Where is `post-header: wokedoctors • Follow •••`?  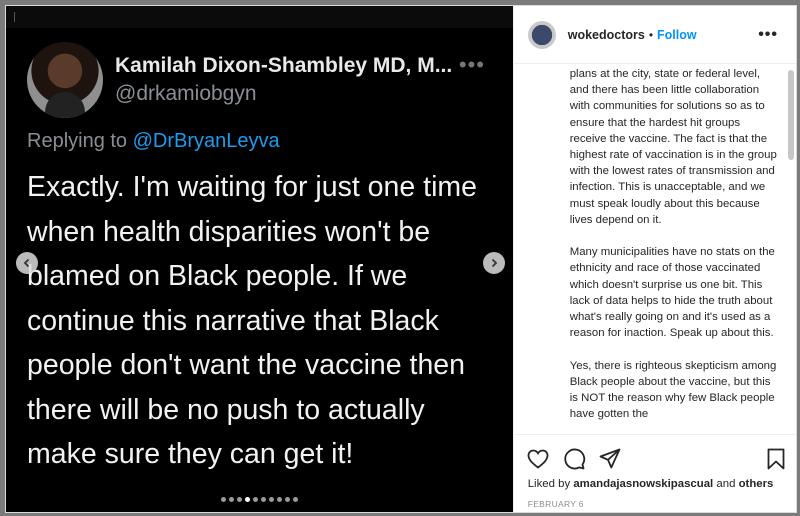 post-header: wokedoctors • Follow ••• is located at coordinates (654, 35).